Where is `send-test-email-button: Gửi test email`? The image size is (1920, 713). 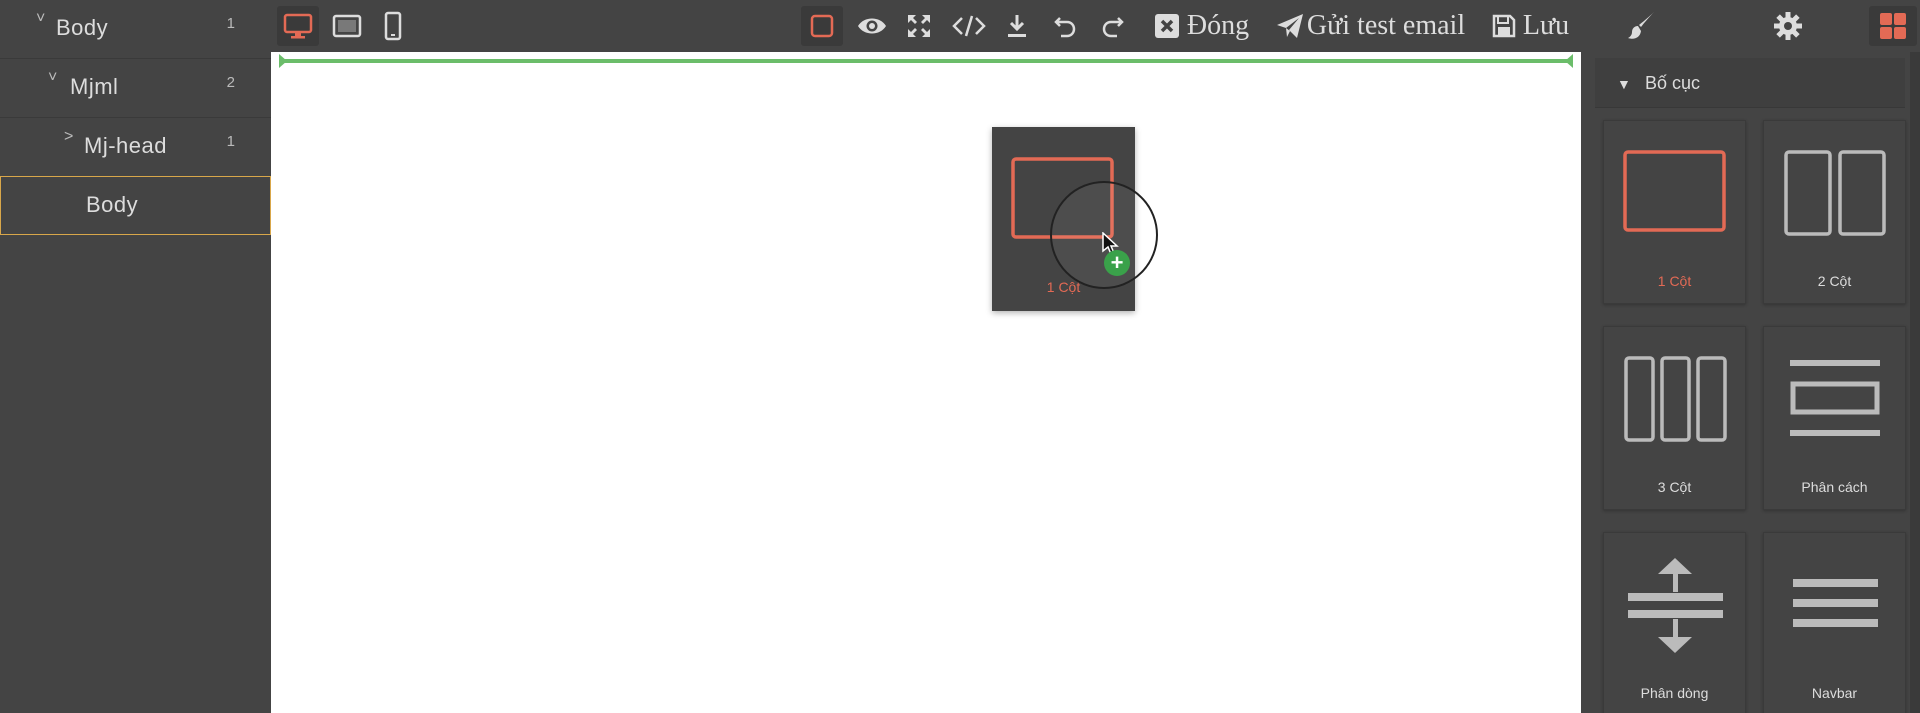 send-test-email-button: Gửi test email is located at coordinates (1370, 26).